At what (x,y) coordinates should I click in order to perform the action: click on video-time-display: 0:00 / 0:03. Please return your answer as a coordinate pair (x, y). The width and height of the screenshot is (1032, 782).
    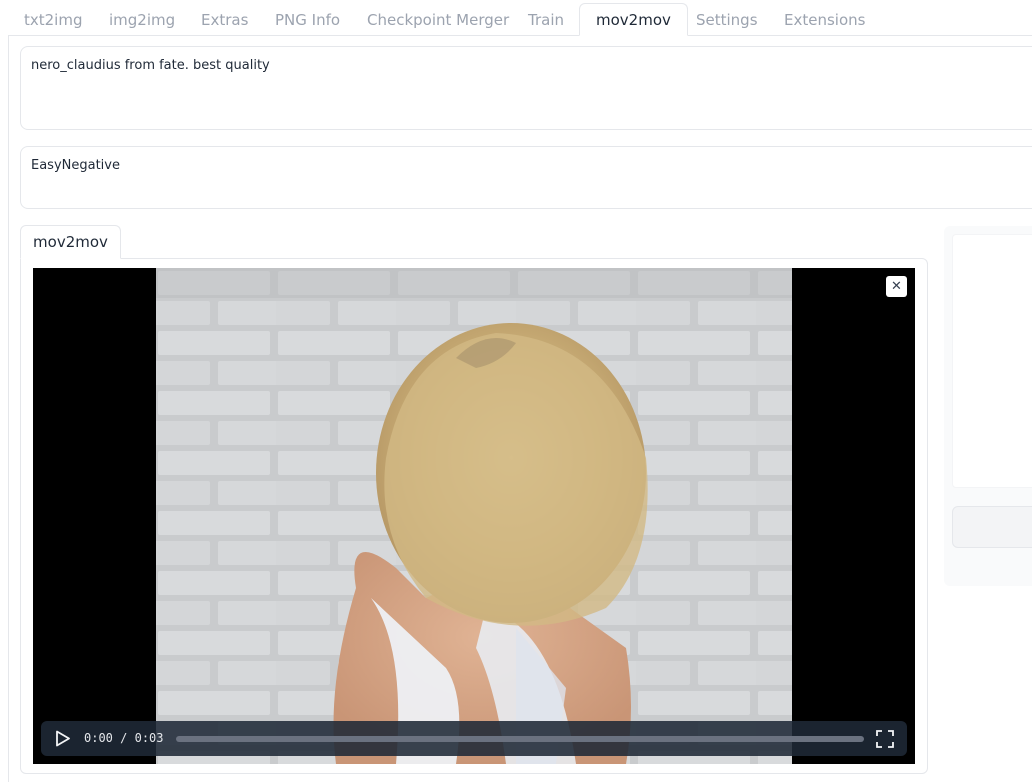
    Looking at the image, I should click on (124, 738).